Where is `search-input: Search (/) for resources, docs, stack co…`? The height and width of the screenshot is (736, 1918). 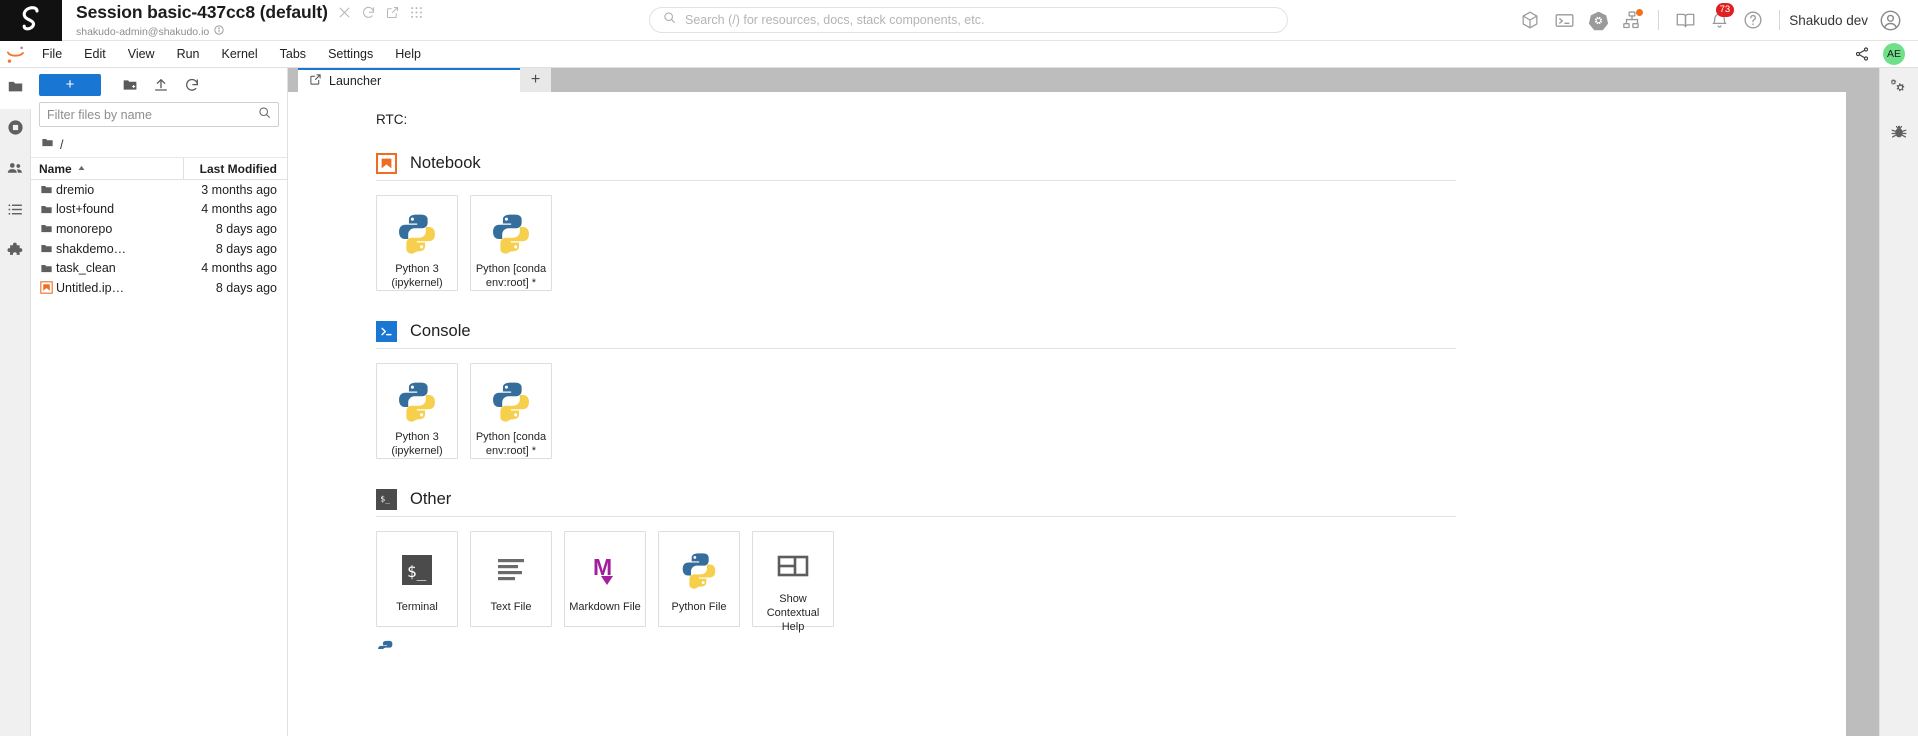 search-input: Search (/) for resources, docs, stack co… is located at coordinates (968, 20).